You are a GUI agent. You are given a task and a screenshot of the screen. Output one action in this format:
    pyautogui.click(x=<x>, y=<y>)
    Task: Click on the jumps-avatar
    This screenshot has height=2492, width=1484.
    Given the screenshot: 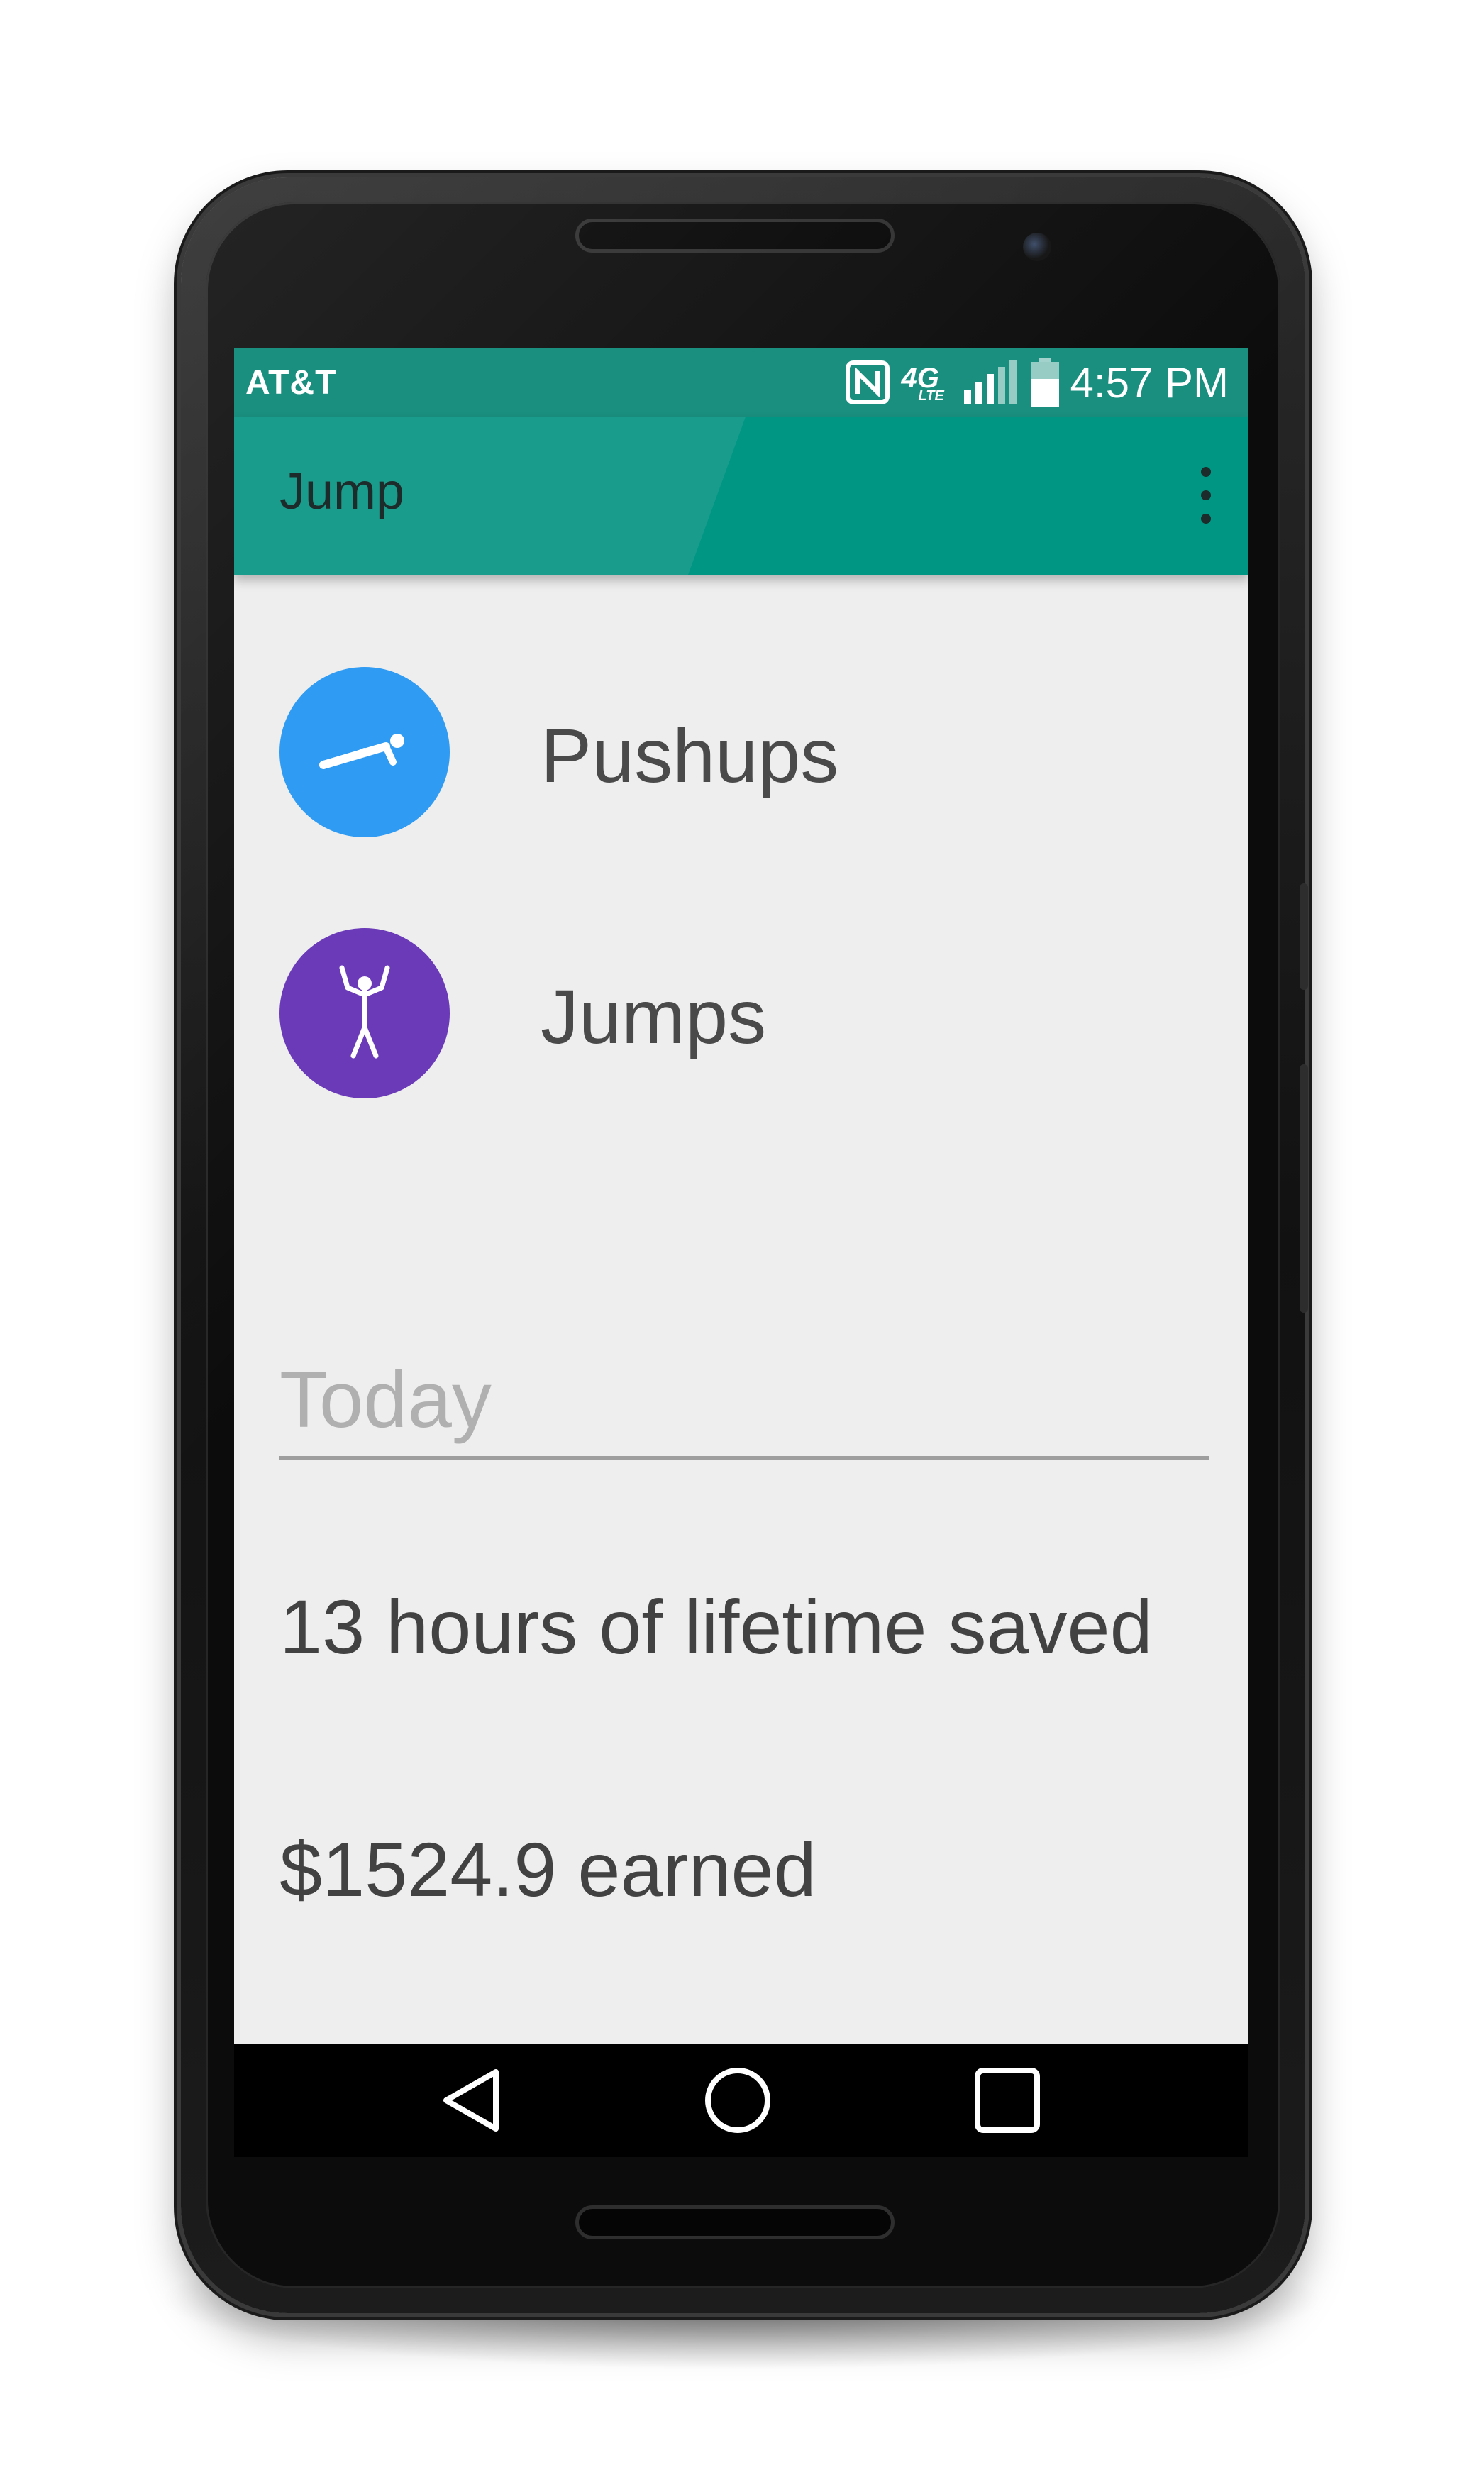 What is the action you would take?
    pyautogui.click(x=365, y=1013)
    